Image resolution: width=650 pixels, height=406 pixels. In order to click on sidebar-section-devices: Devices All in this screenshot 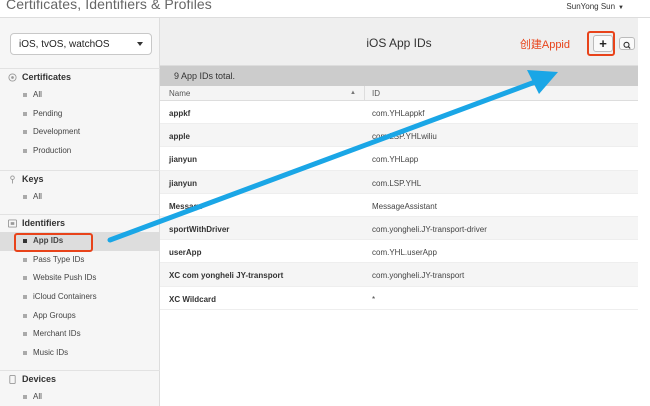, I will do `click(80, 388)`.